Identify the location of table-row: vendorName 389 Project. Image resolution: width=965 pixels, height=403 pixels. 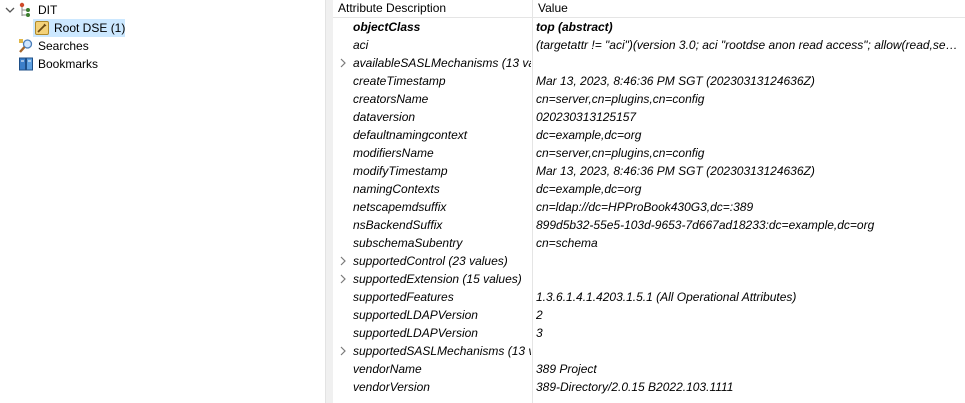
(649, 369).